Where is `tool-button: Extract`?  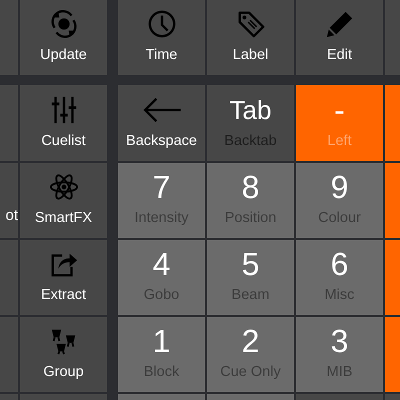 tool-button: Extract is located at coordinates (63, 277).